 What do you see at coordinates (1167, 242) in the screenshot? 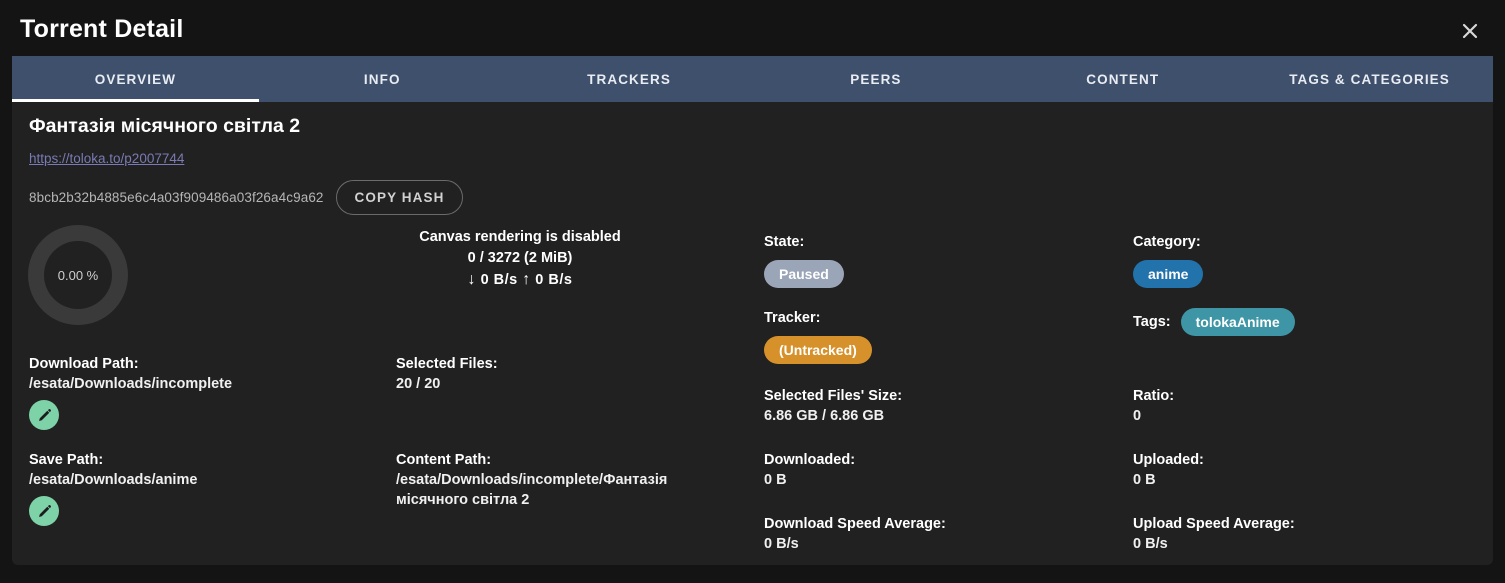
I see `category-label: Category:` at bounding box center [1167, 242].